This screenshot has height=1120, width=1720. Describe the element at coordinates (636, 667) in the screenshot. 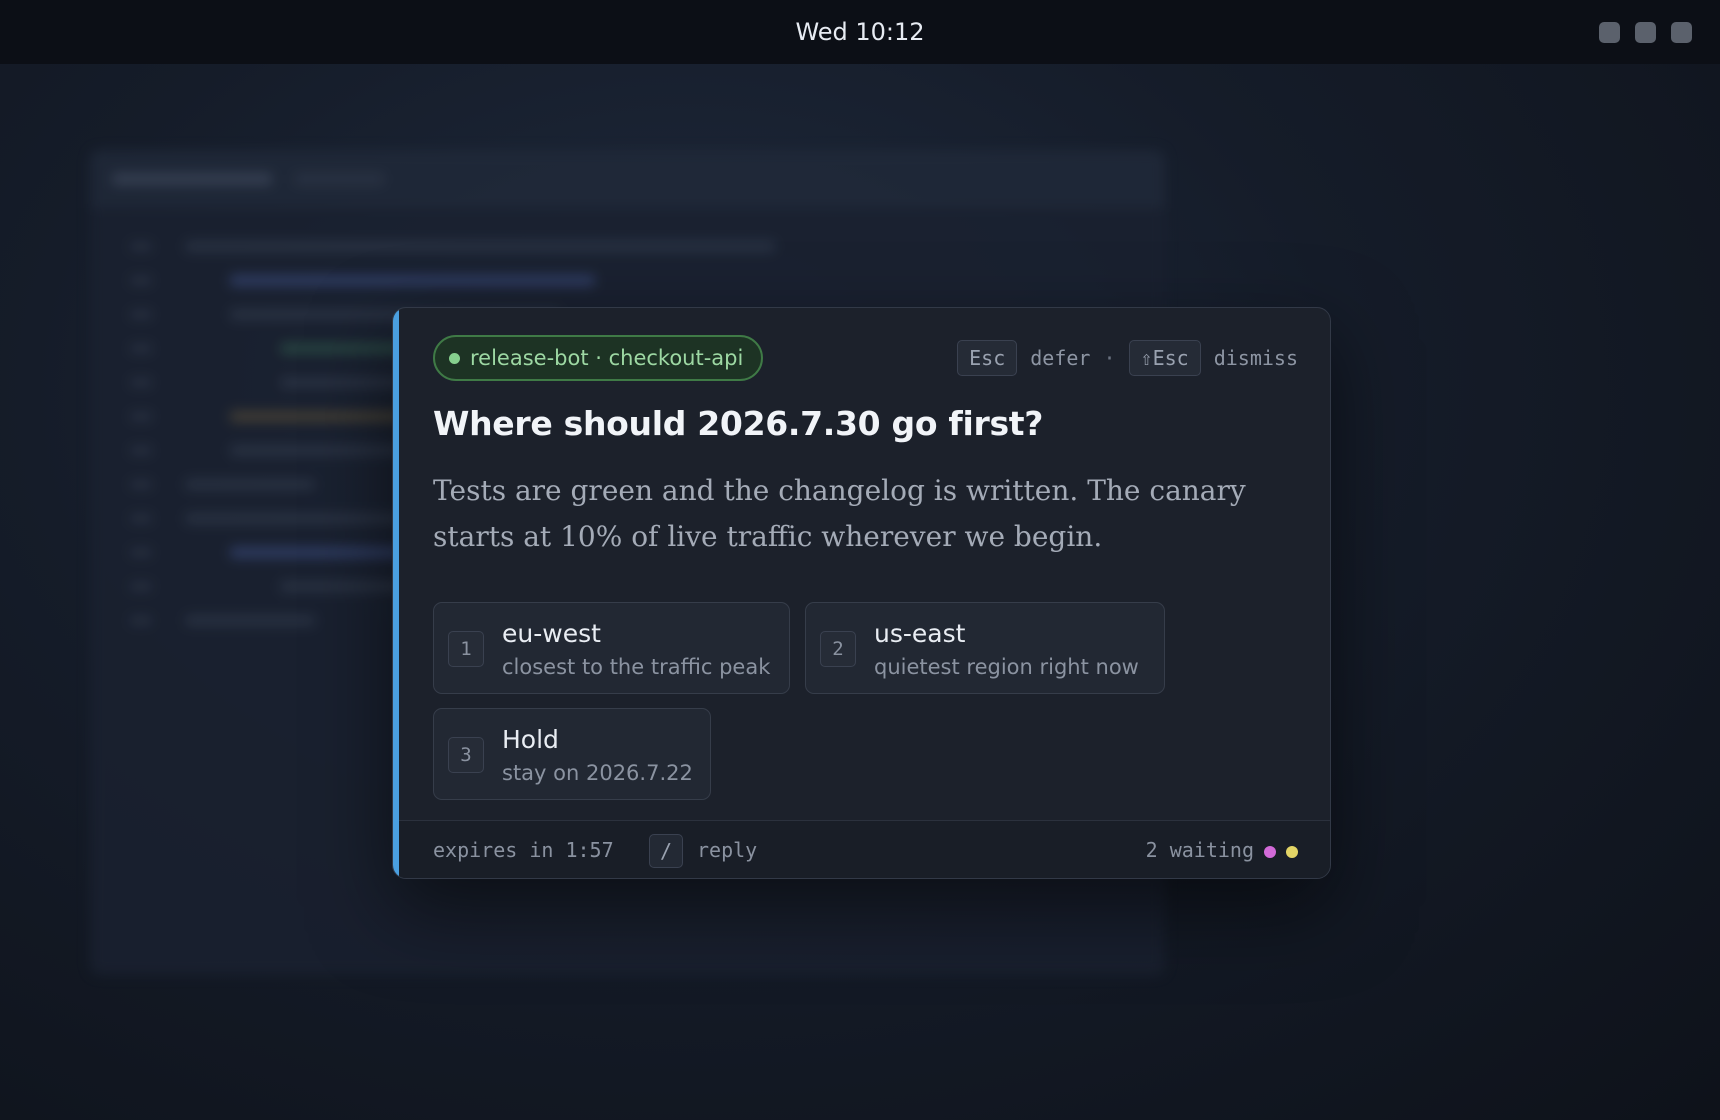

I see `option-description: closest to the traffic peak` at that location.